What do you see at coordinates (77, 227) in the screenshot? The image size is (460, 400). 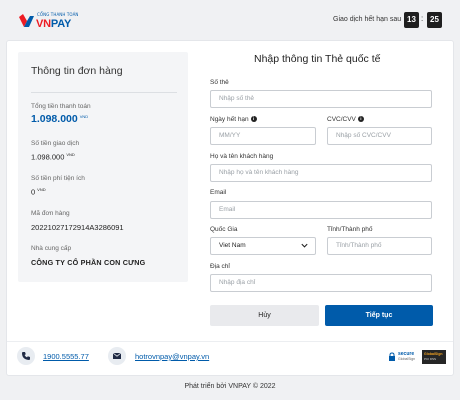 I see `order-code-value: 20221027172914A3286091` at bounding box center [77, 227].